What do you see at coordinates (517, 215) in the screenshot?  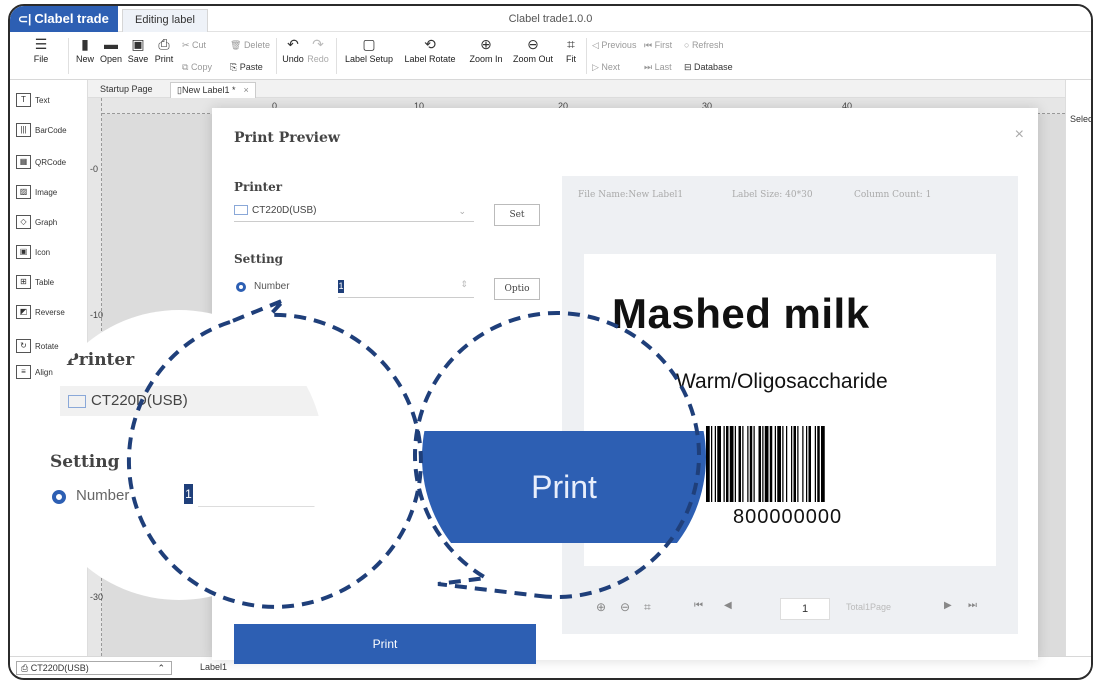 I see `set-button: Set` at bounding box center [517, 215].